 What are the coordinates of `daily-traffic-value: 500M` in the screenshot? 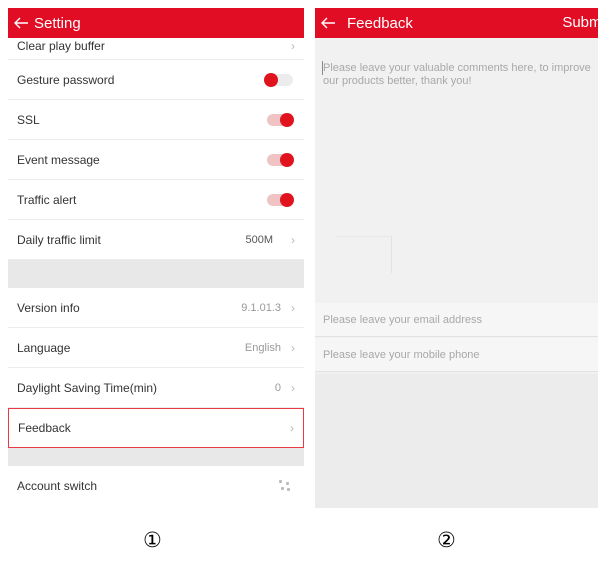 It's located at (259, 239).